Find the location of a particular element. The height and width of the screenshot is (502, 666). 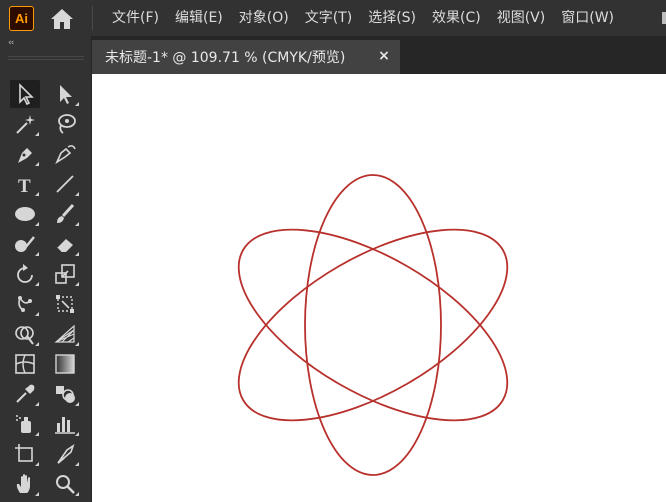

symbol-sprayer-tool-icon is located at coordinates (23, 424).